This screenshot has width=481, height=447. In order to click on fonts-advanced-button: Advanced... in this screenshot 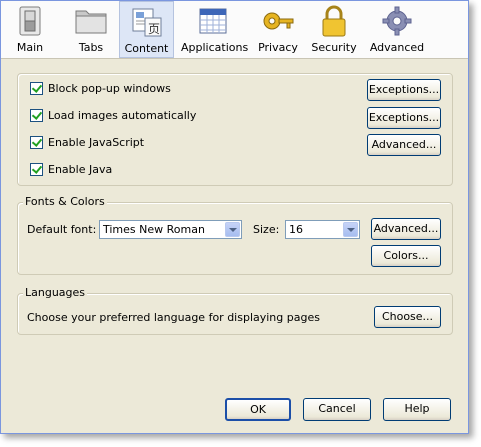, I will do `click(406, 229)`.